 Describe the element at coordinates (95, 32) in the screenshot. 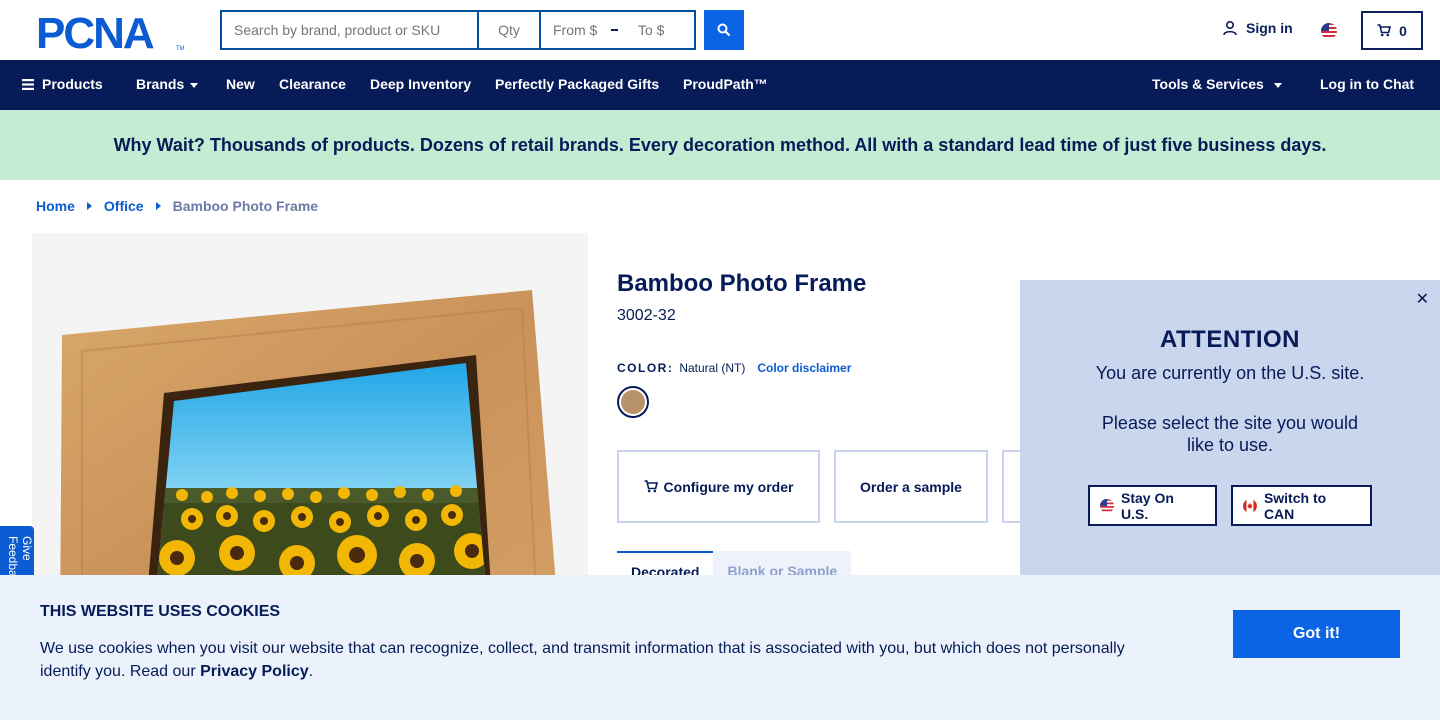

I see `logo-text: PCNA` at that location.